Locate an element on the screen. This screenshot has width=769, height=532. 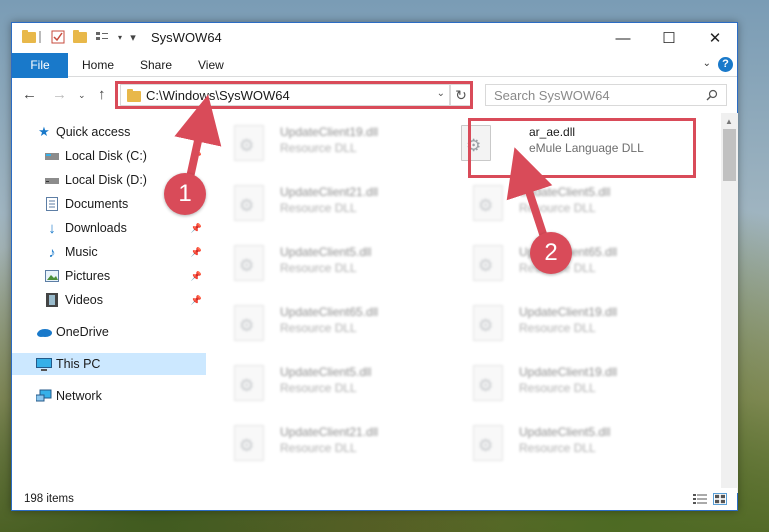
arrow-to-address-bar is located at coordinates (198, 138).